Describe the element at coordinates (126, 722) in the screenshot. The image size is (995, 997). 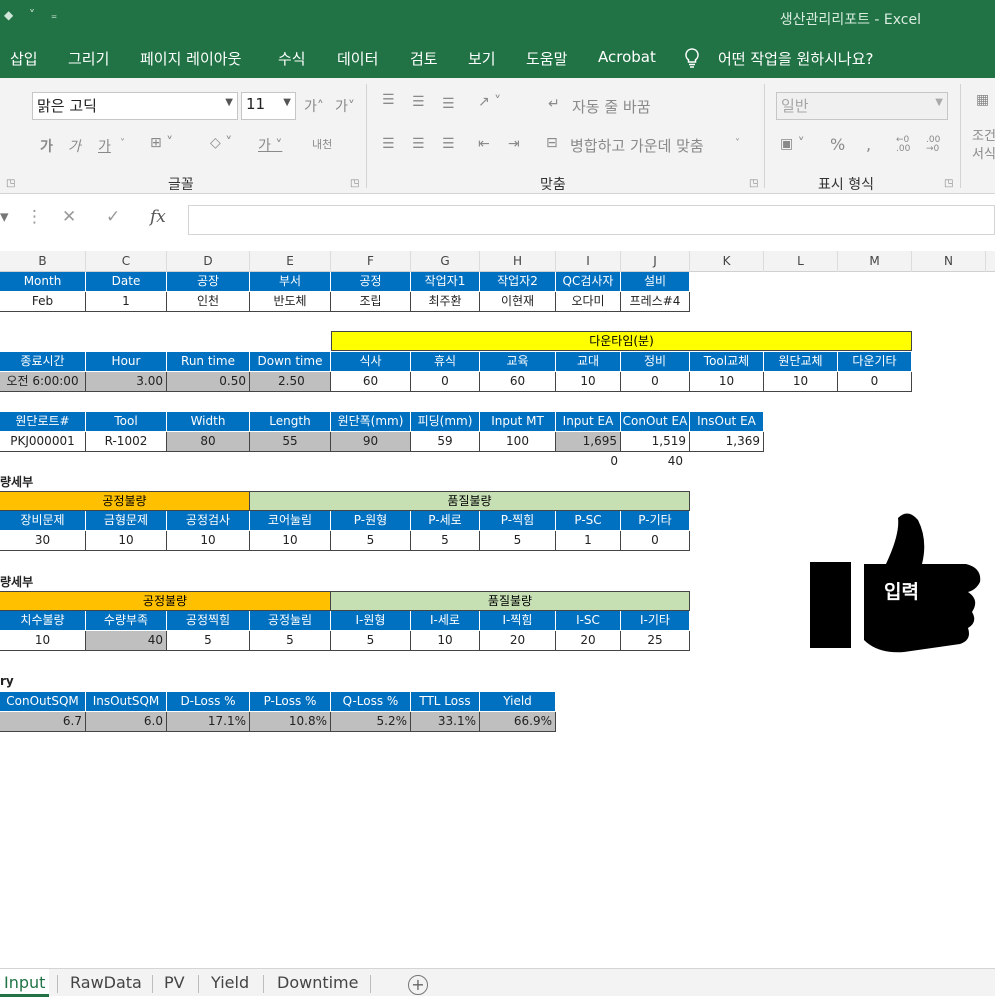
I see `data-cell: 6.0` at that location.